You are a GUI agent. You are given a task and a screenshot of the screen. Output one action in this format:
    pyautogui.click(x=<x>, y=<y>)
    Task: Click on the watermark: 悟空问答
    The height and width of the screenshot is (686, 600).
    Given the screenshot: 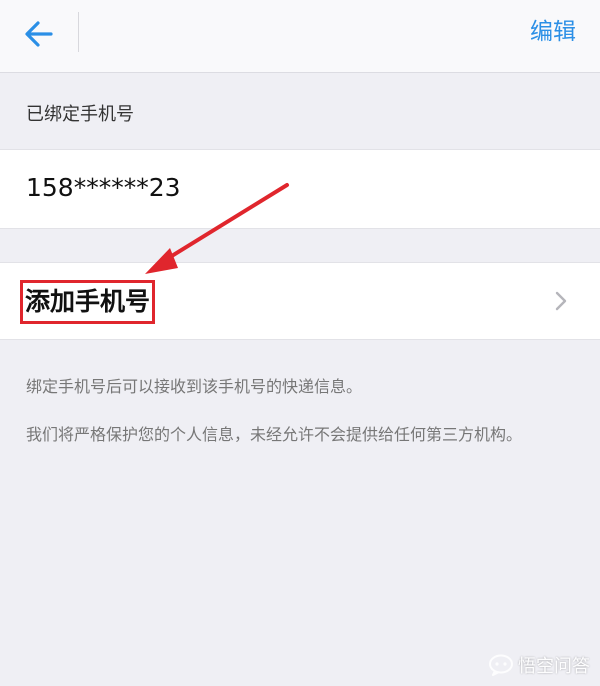 What is the action you would take?
    pyautogui.click(x=539, y=665)
    